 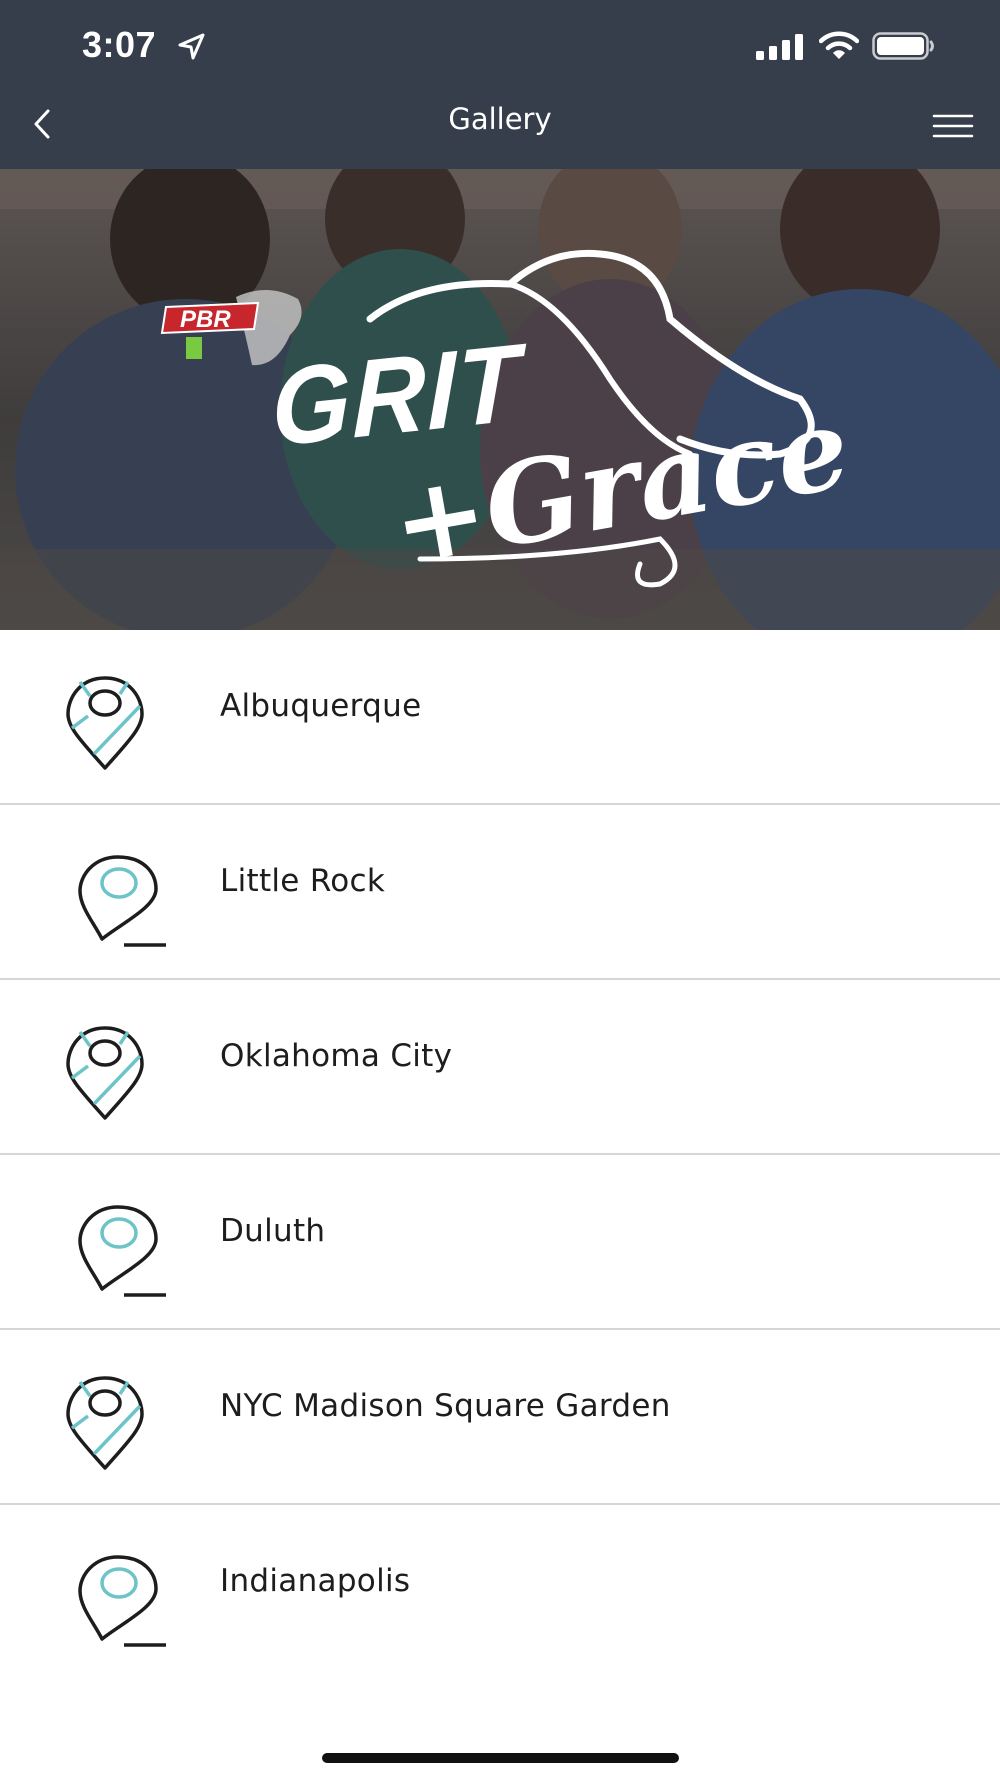 I want to click on list-item-label: Duluth, so click(x=273, y=1231).